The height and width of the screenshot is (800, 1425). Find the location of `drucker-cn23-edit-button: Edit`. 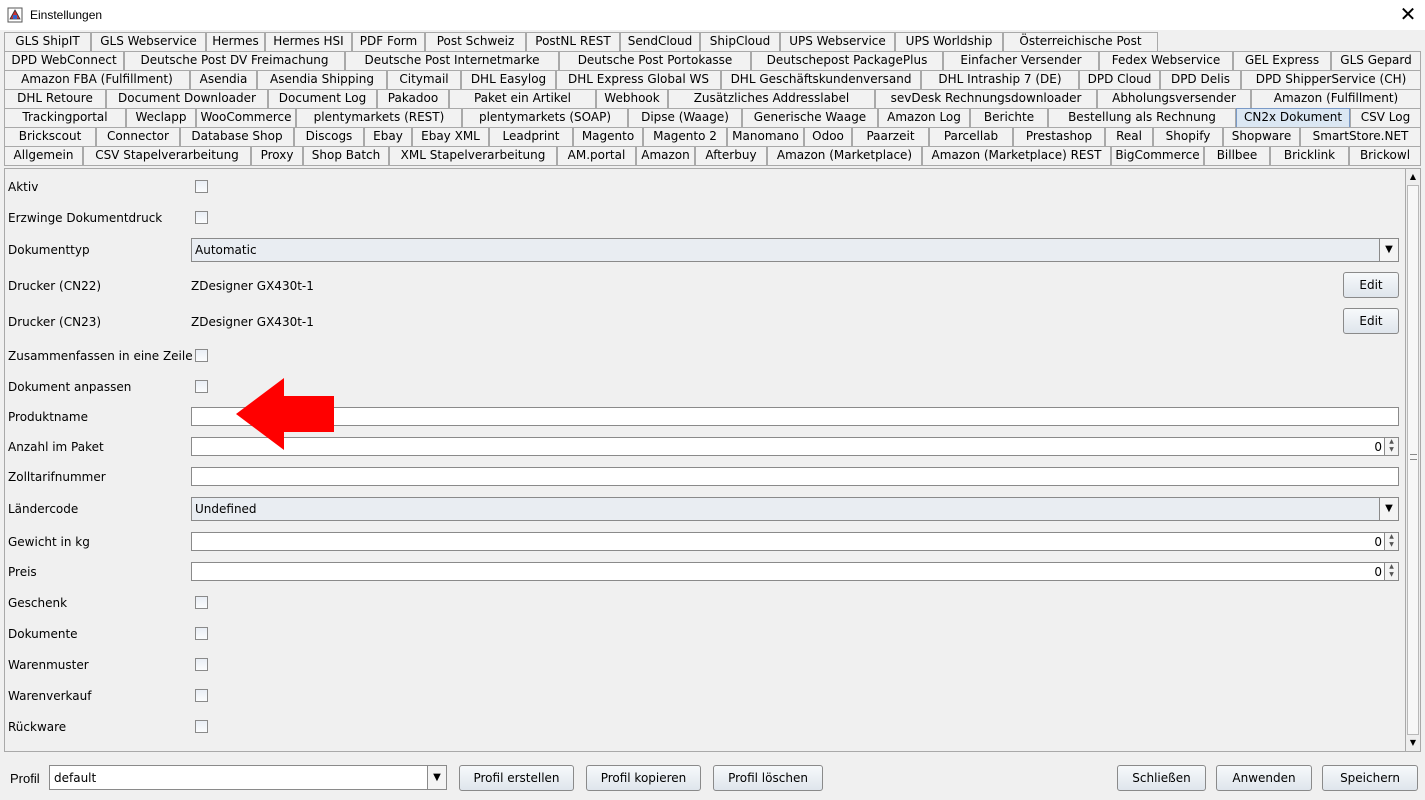

drucker-cn23-edit-button: Edit is located at coordinates (1371, 321).